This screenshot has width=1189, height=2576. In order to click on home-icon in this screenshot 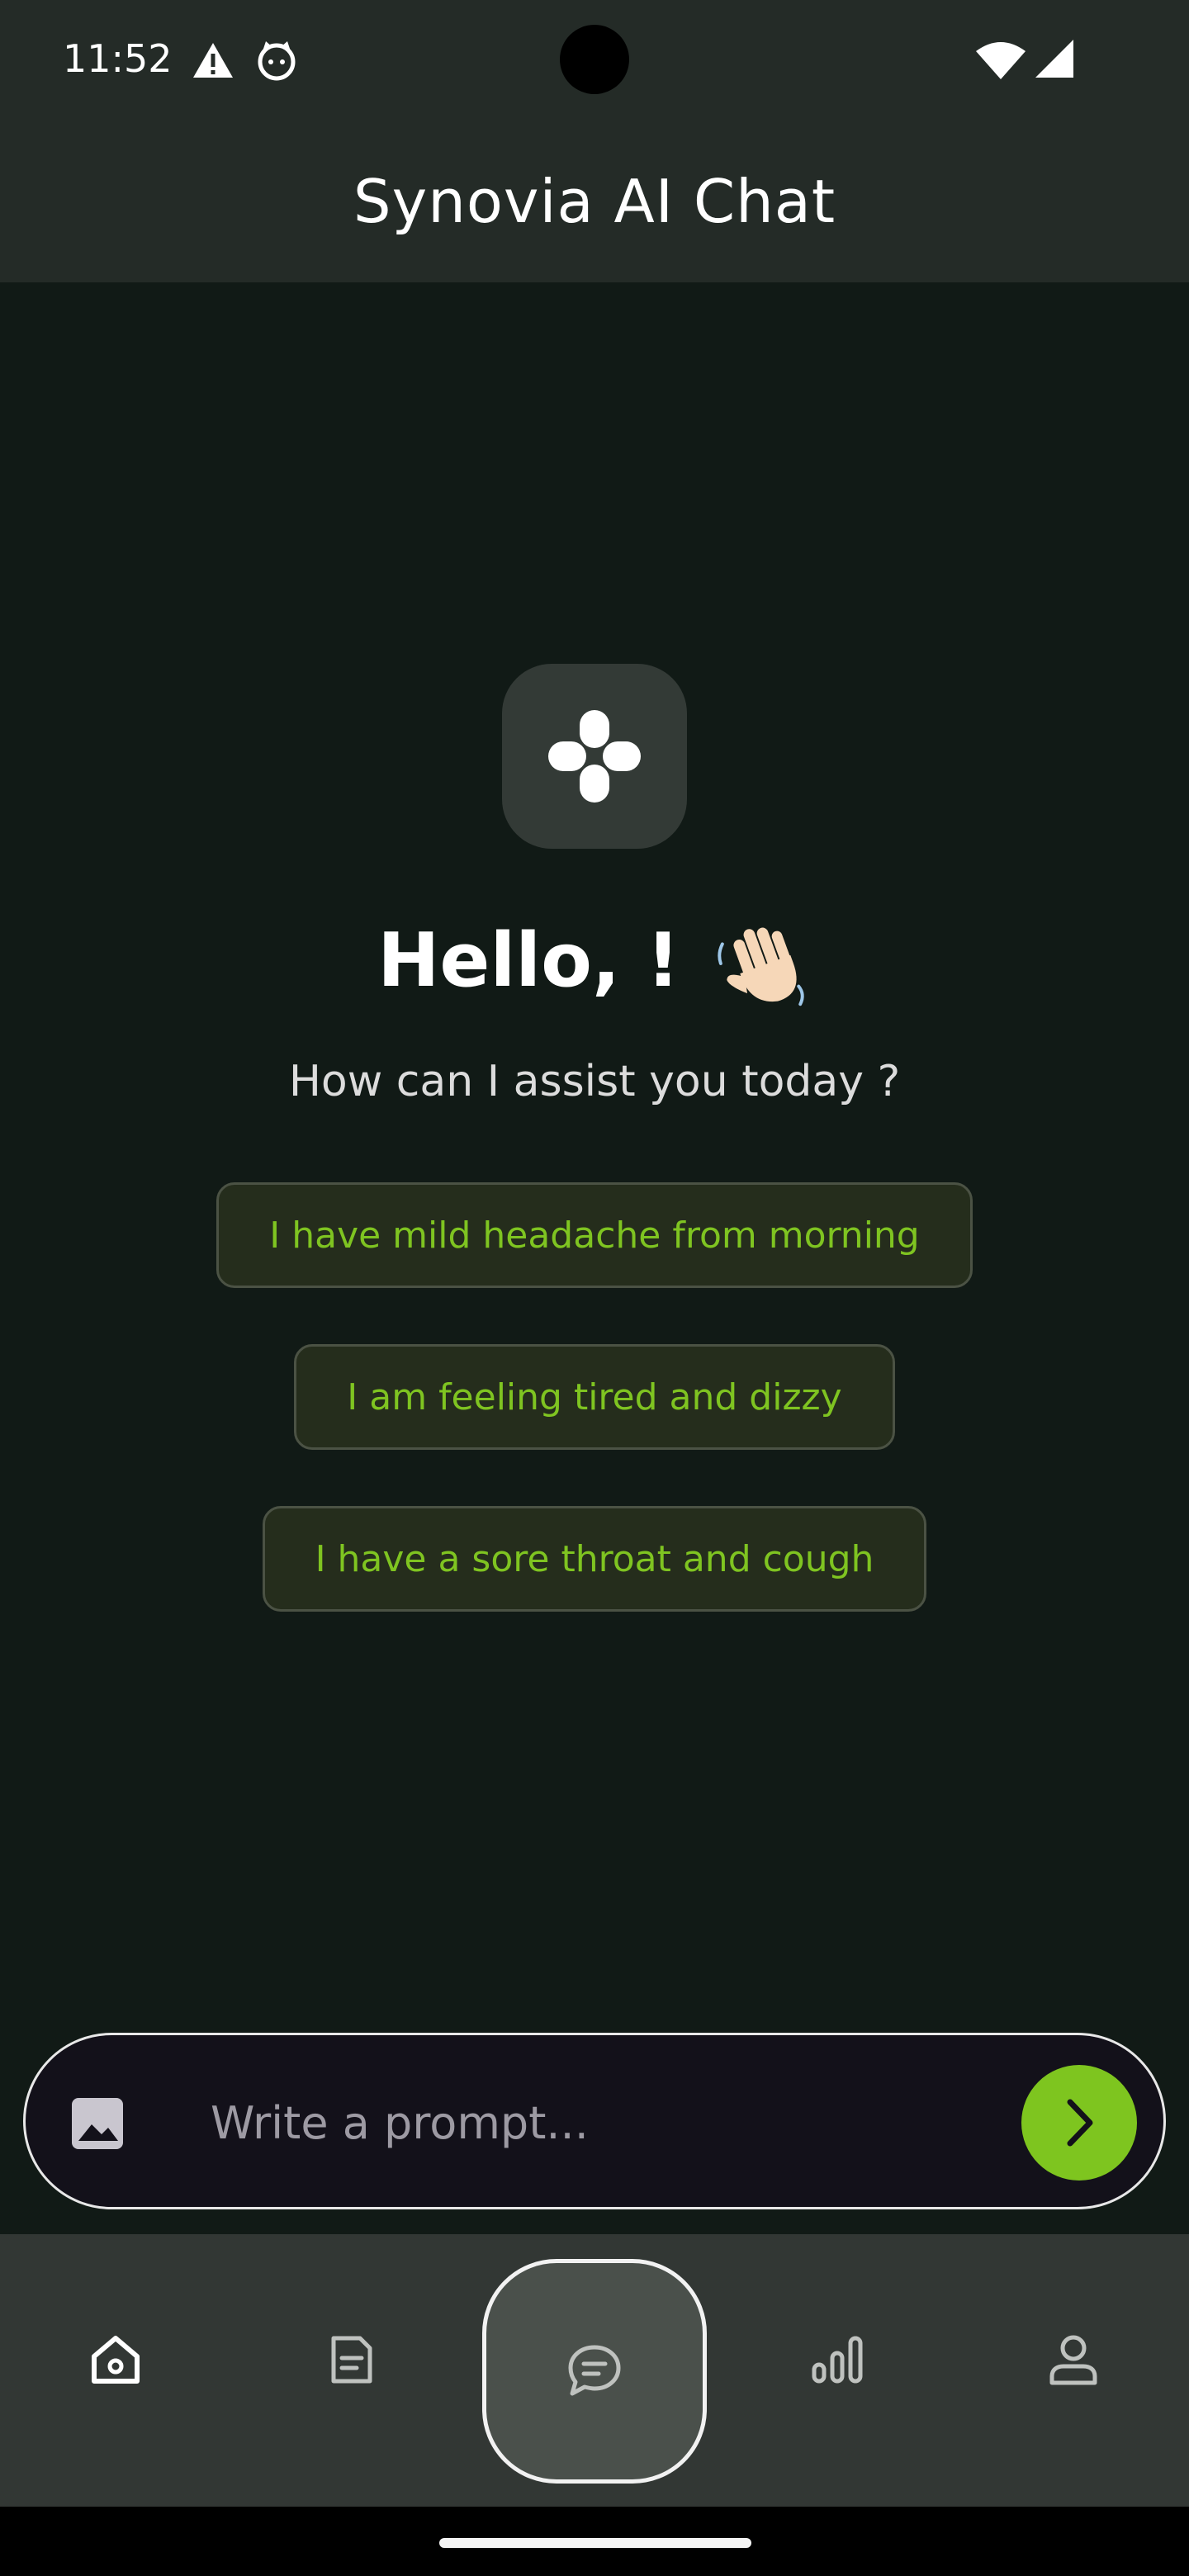, I will do `click(116, 2360)`.